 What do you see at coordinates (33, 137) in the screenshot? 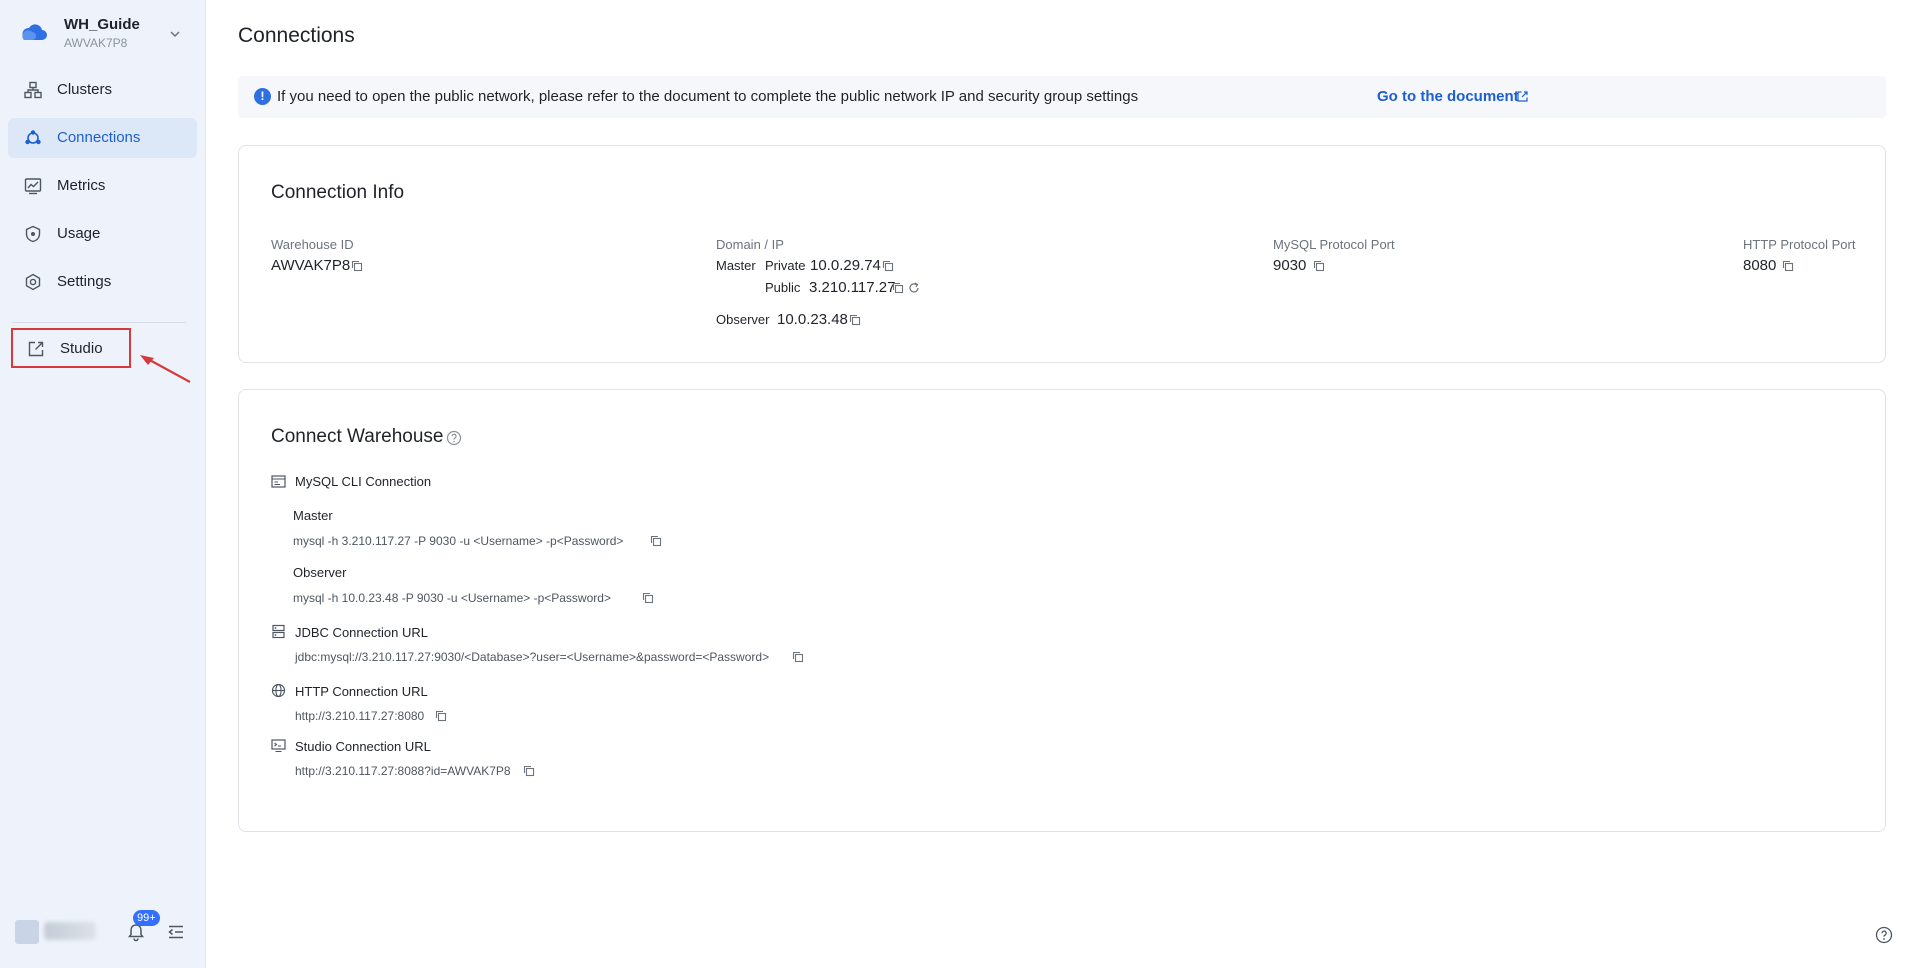
I see `connections-icon` at bounding box center [33, 137].